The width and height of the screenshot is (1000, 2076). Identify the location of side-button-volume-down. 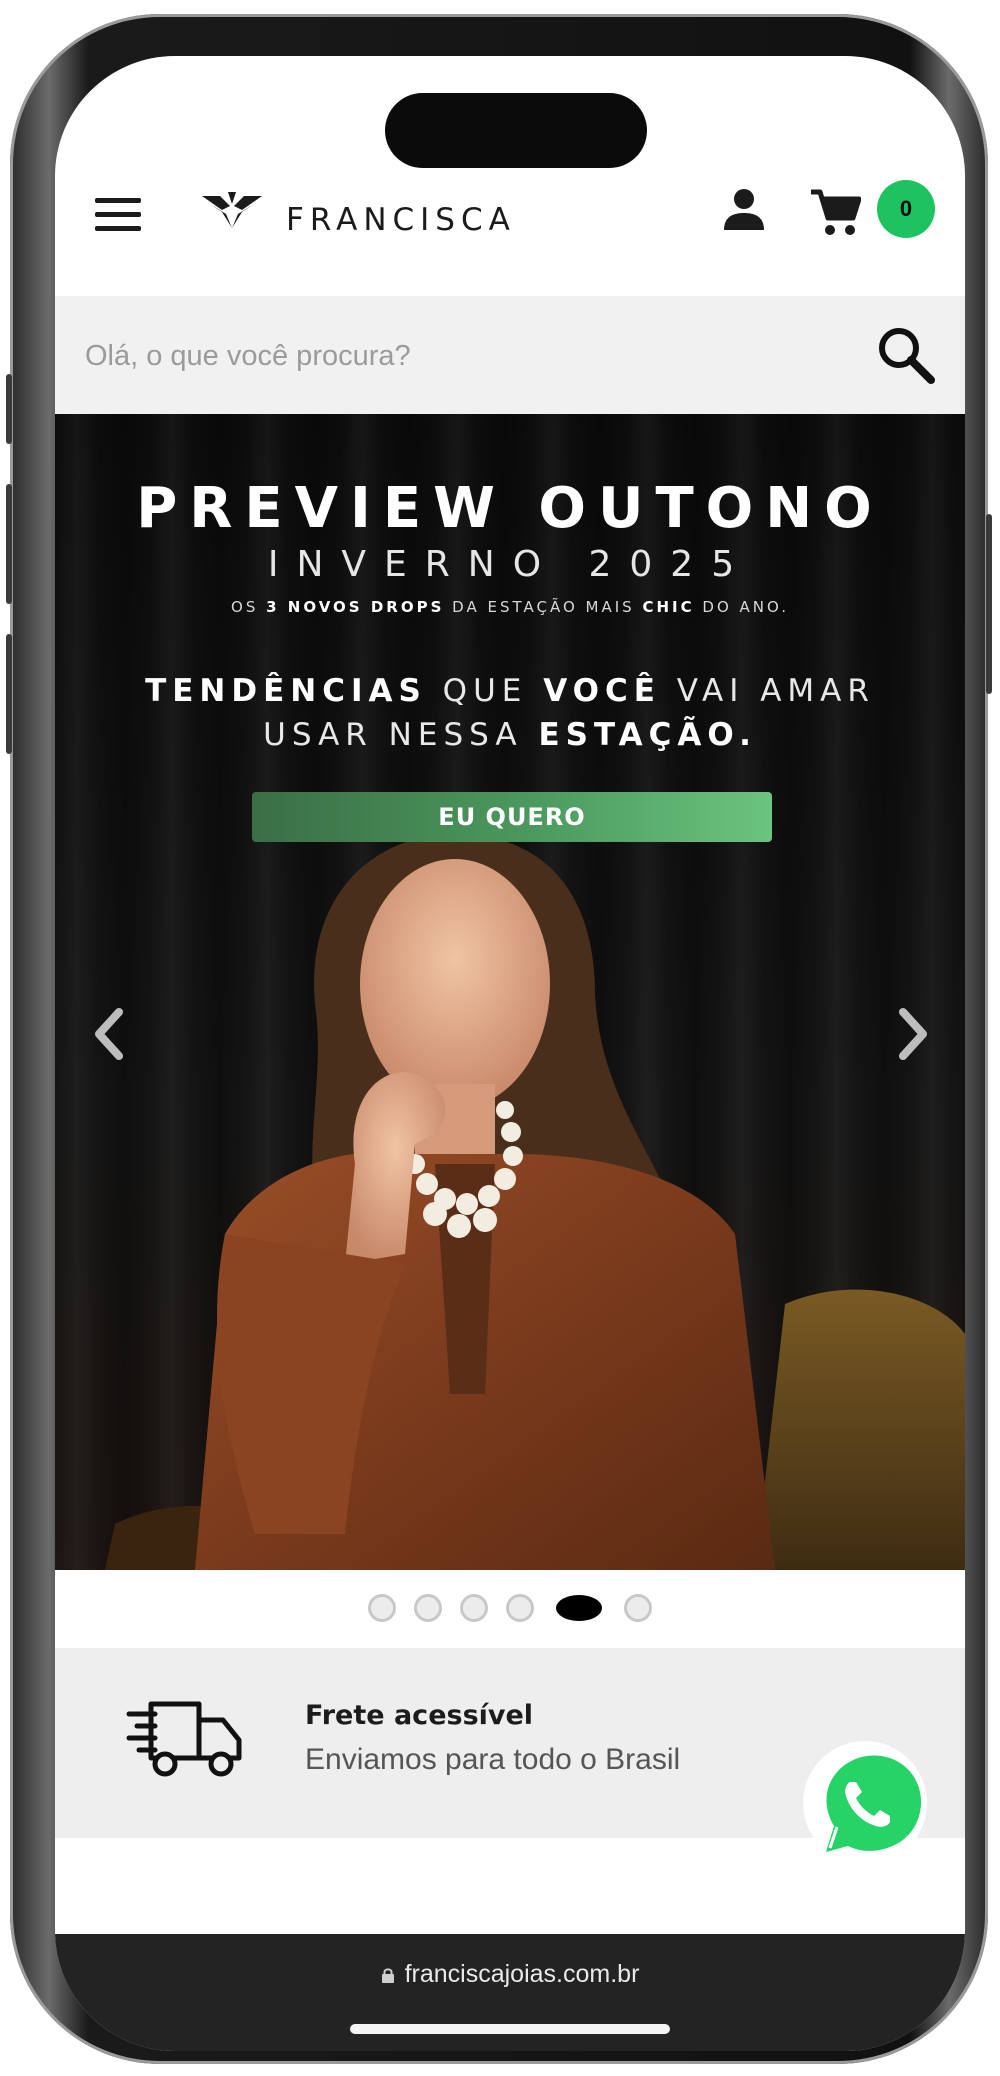
(9, 694).